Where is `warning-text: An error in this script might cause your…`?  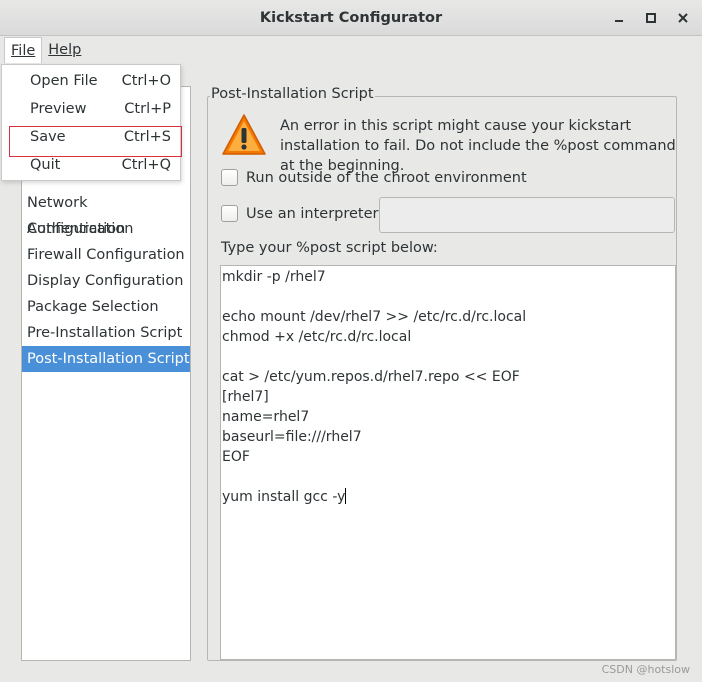 warning-text: An error in this script might cause your… is located at coordinates (478, 146).